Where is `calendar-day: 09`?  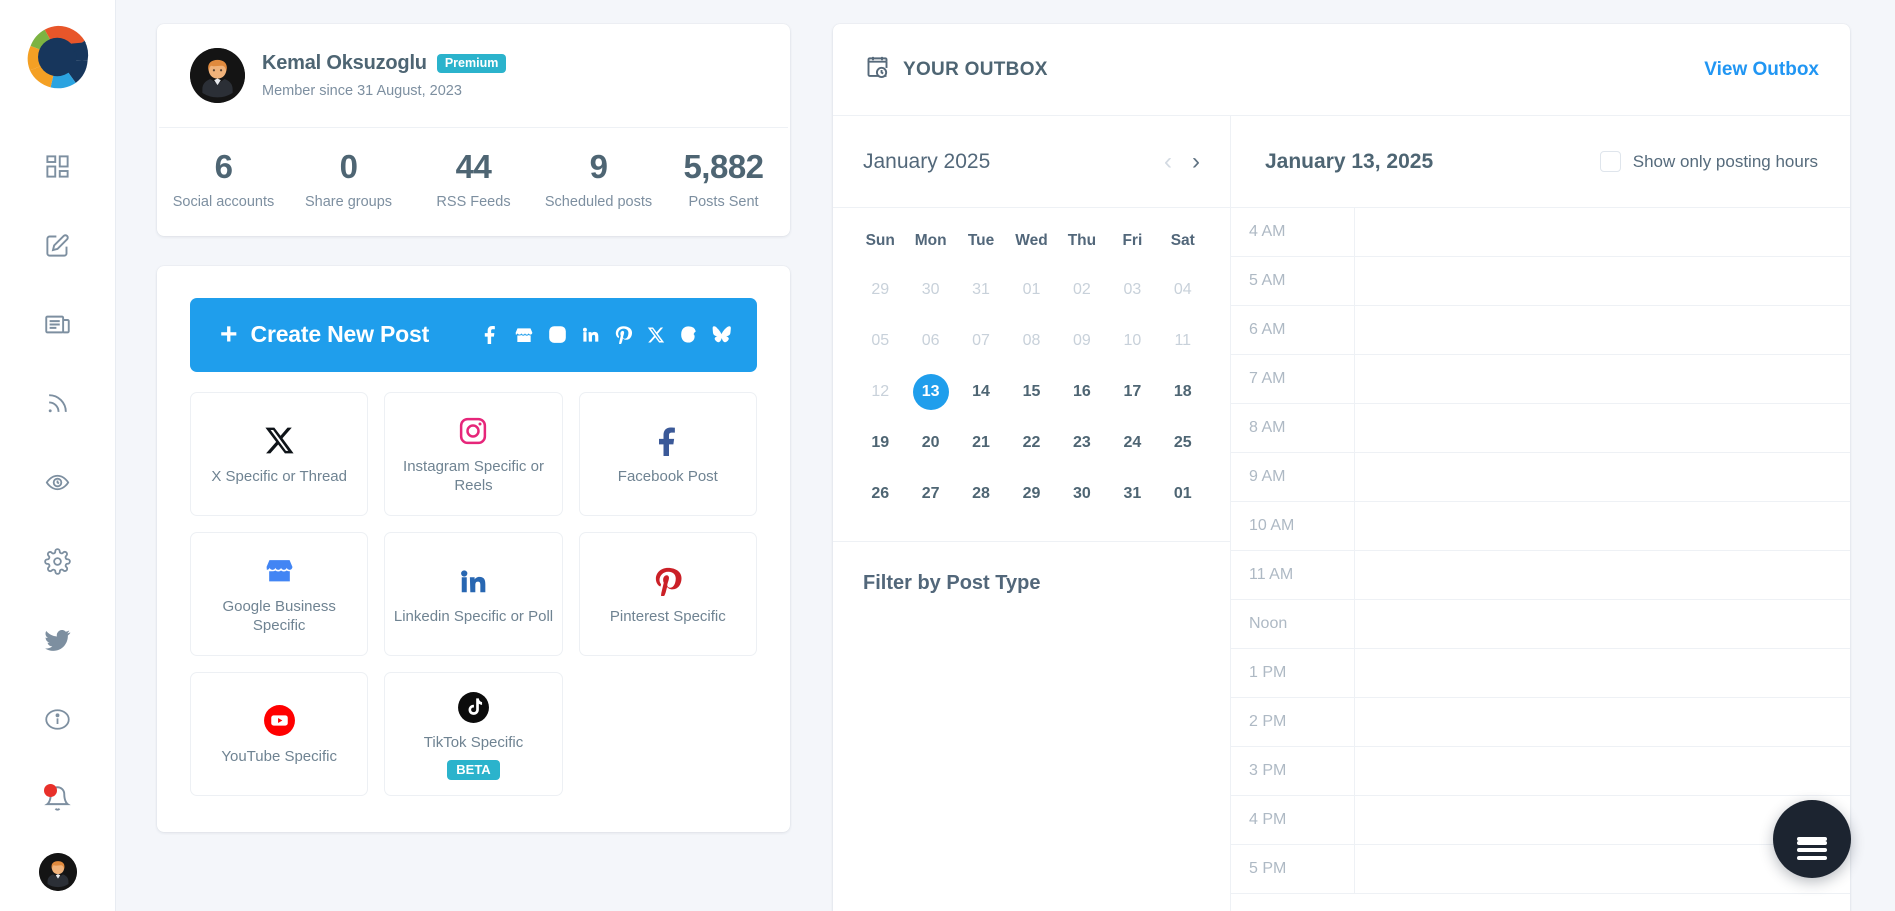 calendar-day: 09 is located at coordinates (1082, 340).